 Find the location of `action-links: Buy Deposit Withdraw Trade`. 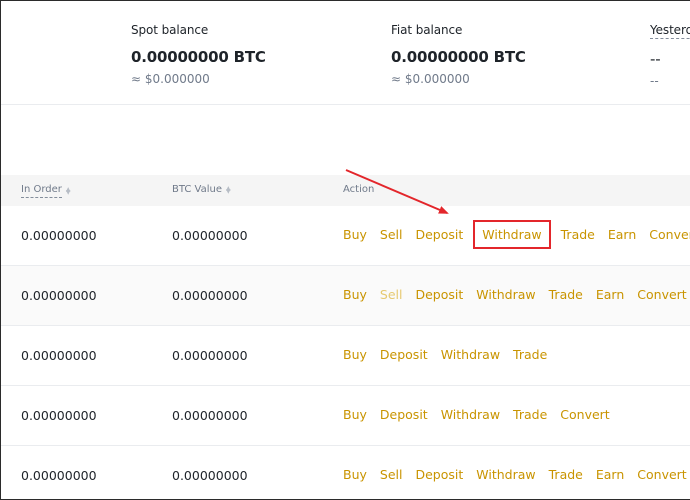

action-links: Buy Deposit Withdraw Trade is located at coordinates (451, 354).